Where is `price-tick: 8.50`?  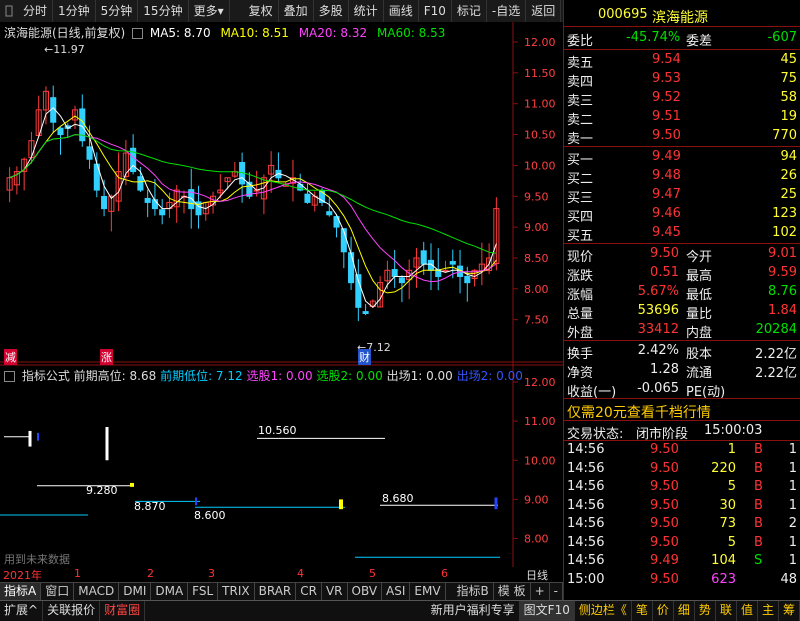 price-tick: 8.50 is located at coordinates (536, 258).